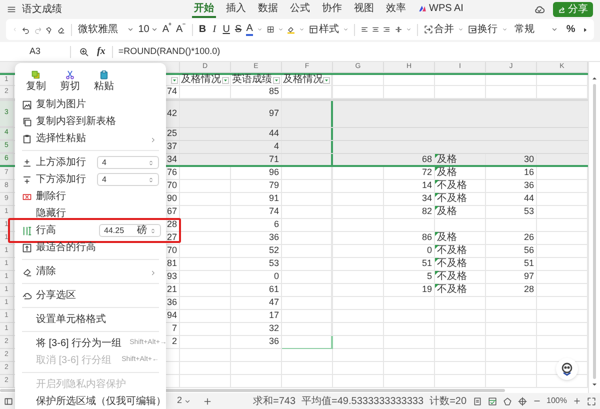 The height and width of the screenshot is (409, 600). I want to click on ribbon-tab: 协作, so click(332, 9).